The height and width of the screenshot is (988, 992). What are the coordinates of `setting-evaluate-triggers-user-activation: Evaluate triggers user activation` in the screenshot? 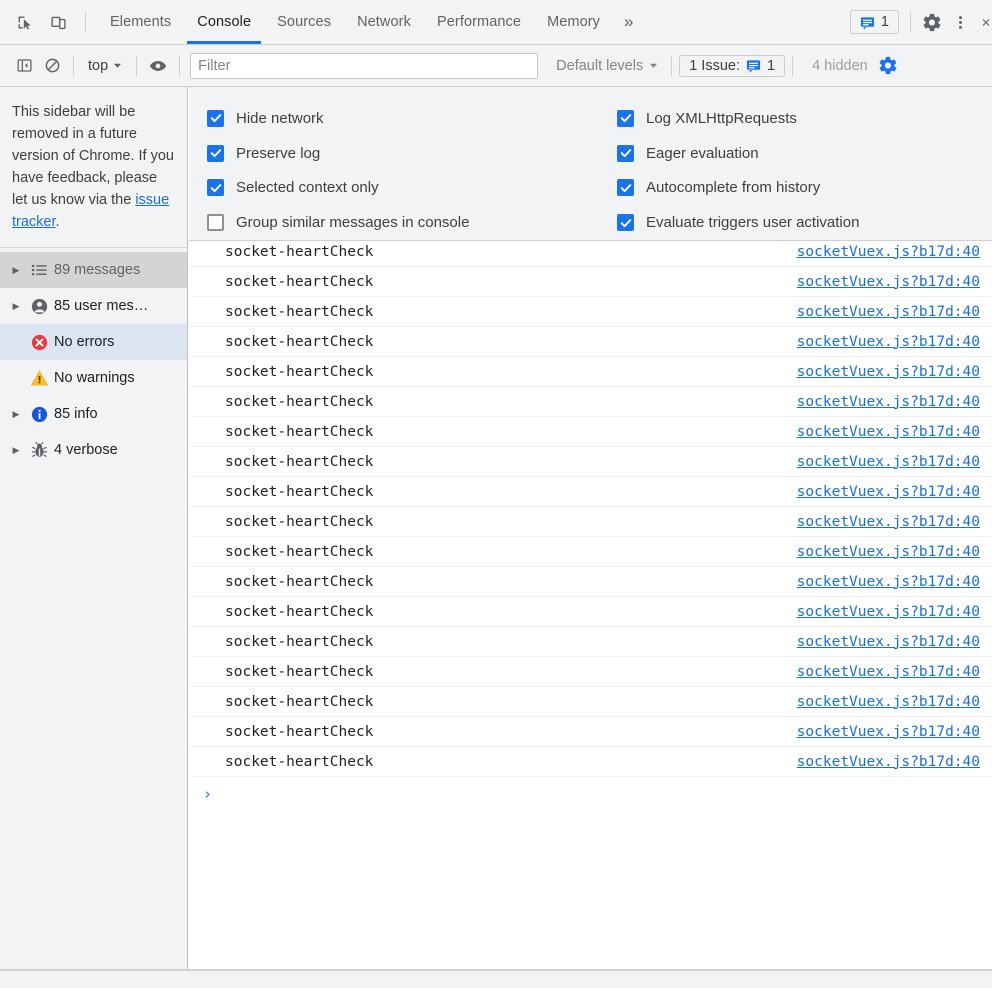 It's located at (738, 222).